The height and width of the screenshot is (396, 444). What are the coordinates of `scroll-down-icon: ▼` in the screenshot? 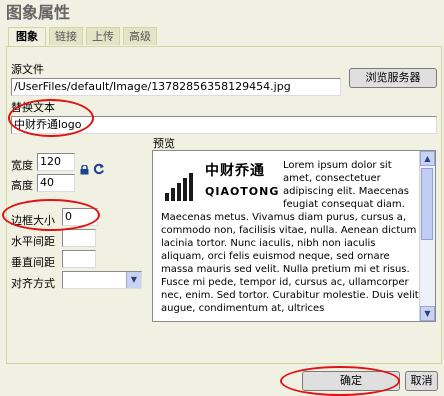 It's located at (427, 313).